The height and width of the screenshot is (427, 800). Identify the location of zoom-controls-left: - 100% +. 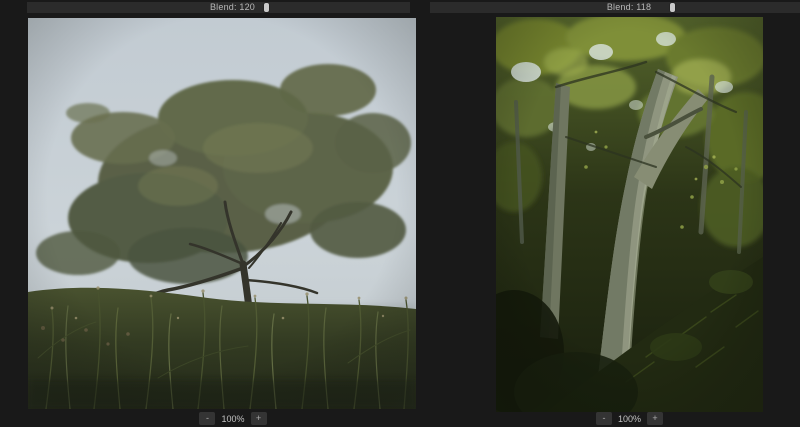
(233, 418).